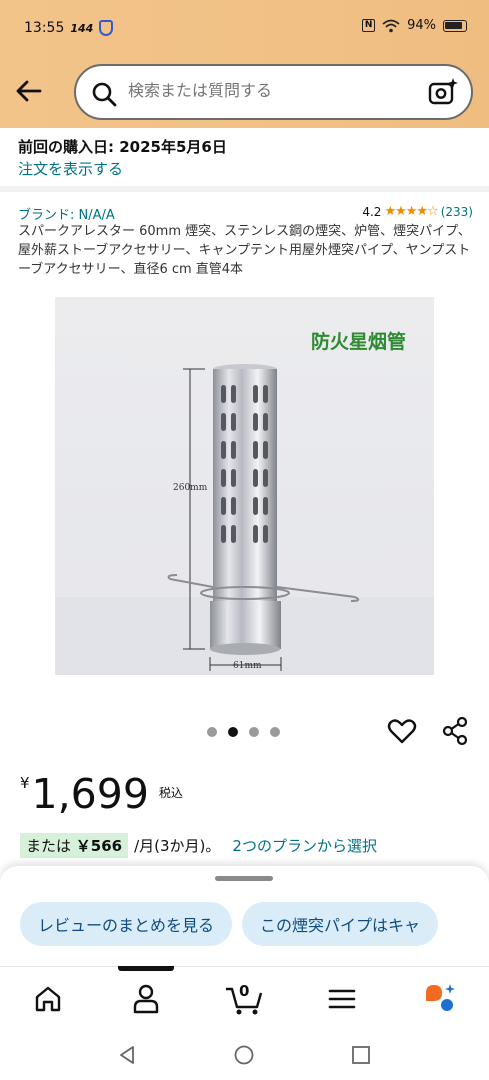 This screenshot has width=489, height=1080. I want to click on menu-icon, so click(342, 999).